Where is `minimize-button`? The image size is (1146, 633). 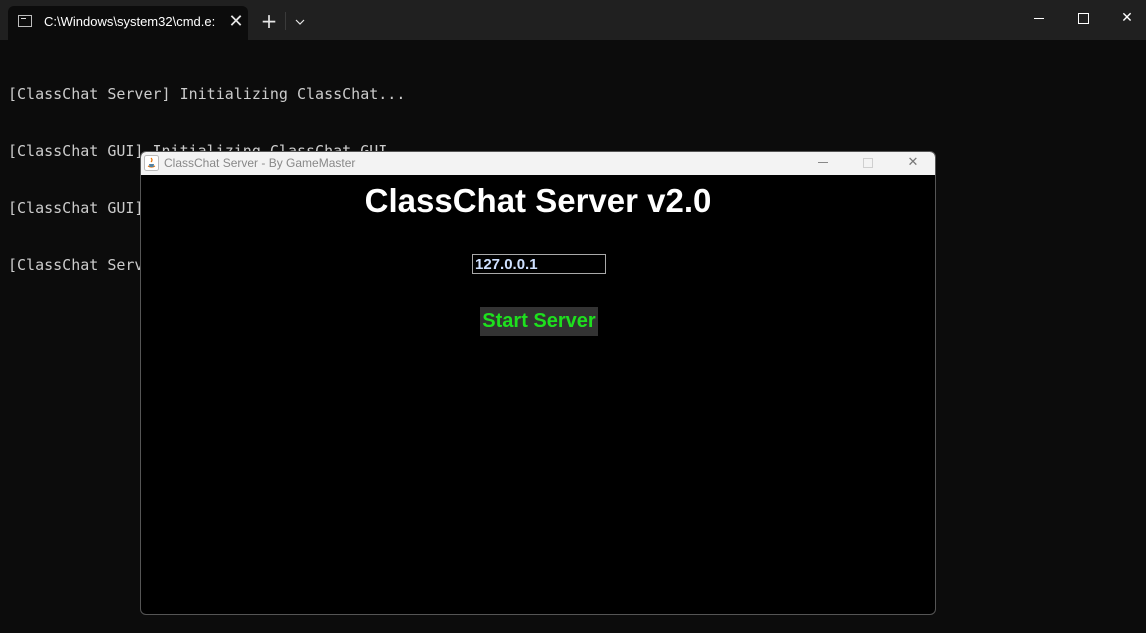
minimize-button is located at coordinates (1039, 18).